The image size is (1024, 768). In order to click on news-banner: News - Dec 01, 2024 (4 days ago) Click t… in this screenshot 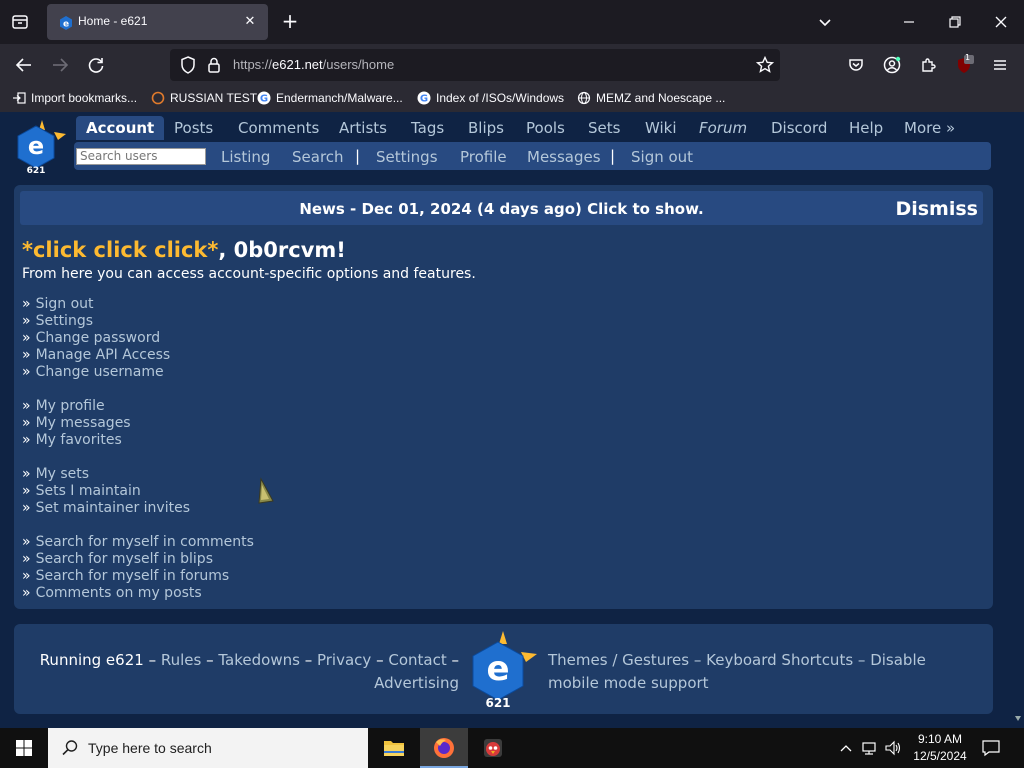, I will do `click(501, 208)`.